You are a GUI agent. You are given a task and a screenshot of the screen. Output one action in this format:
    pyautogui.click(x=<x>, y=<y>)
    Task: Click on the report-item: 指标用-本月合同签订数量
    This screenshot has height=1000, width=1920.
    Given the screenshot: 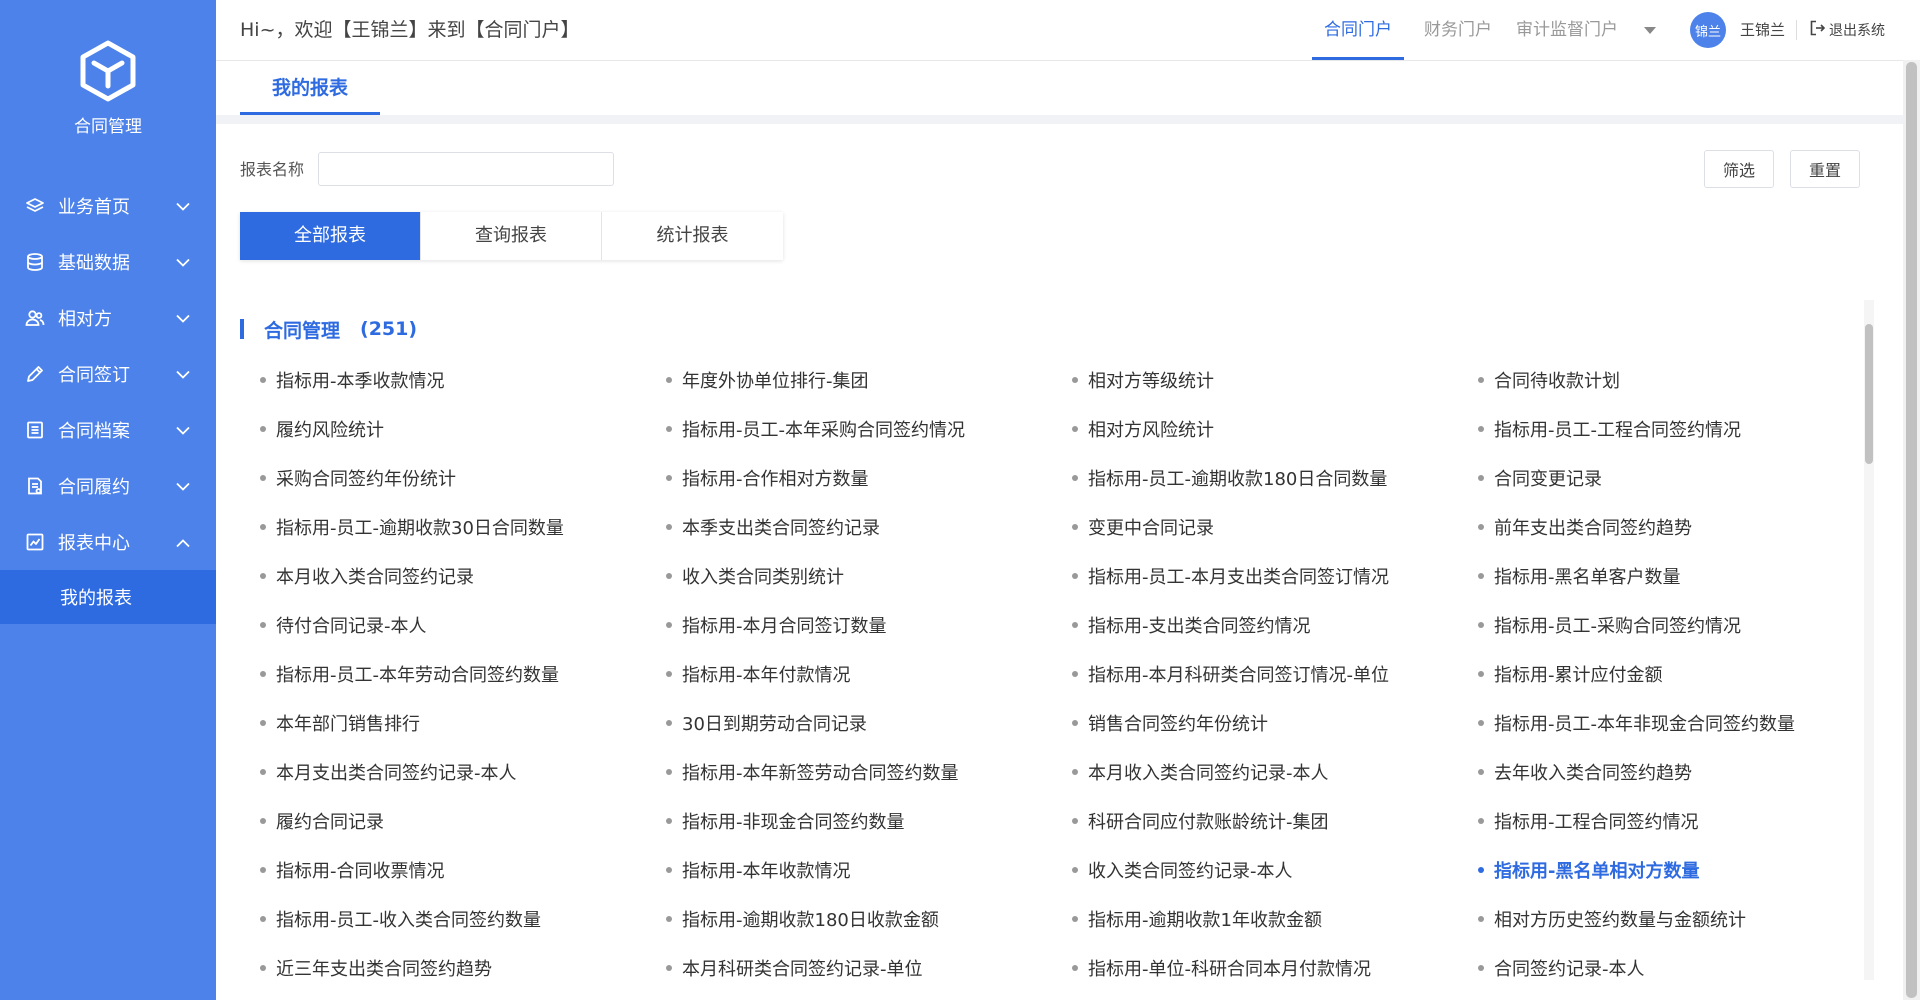 What is the action you would take?
    pyautogui.click(x=869, y=624)
    